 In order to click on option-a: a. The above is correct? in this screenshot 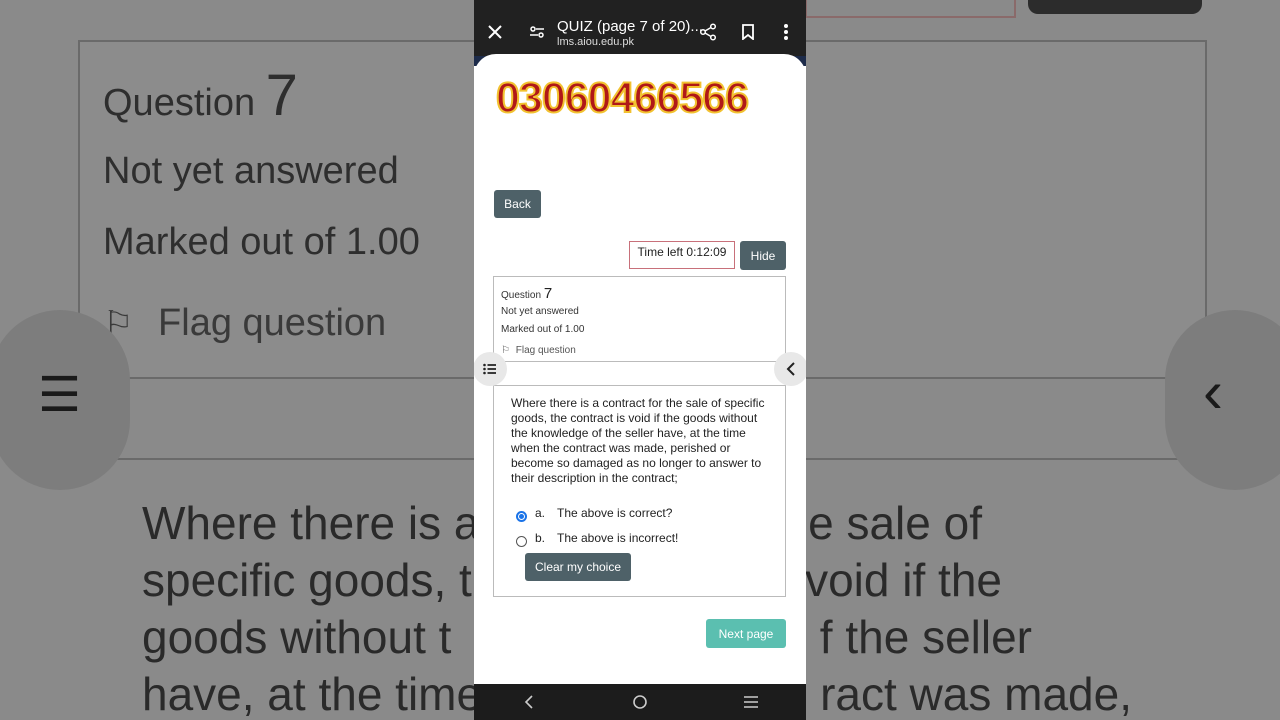, I will do `click(594, 514)`.